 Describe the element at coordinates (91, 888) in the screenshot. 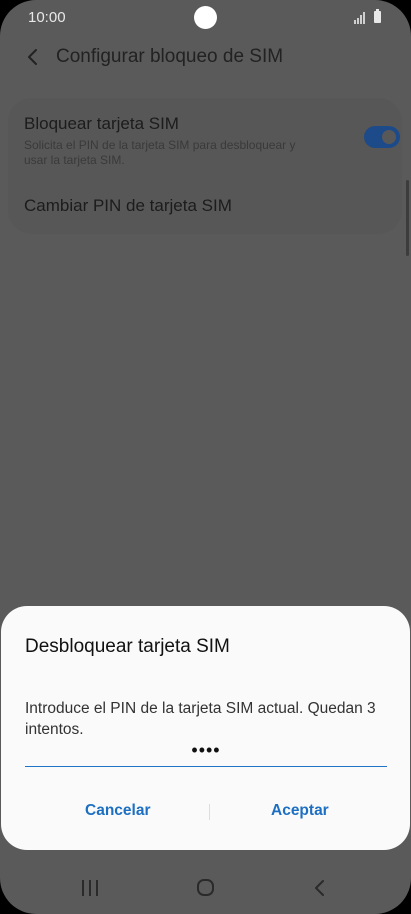

I see `recent-apps-icon` at that location.